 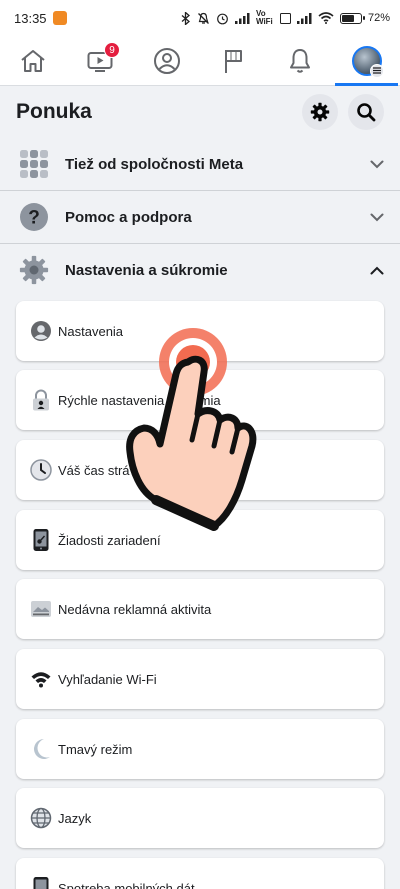 I want to click on menu-lines-icon, so click(x=376, y=70).